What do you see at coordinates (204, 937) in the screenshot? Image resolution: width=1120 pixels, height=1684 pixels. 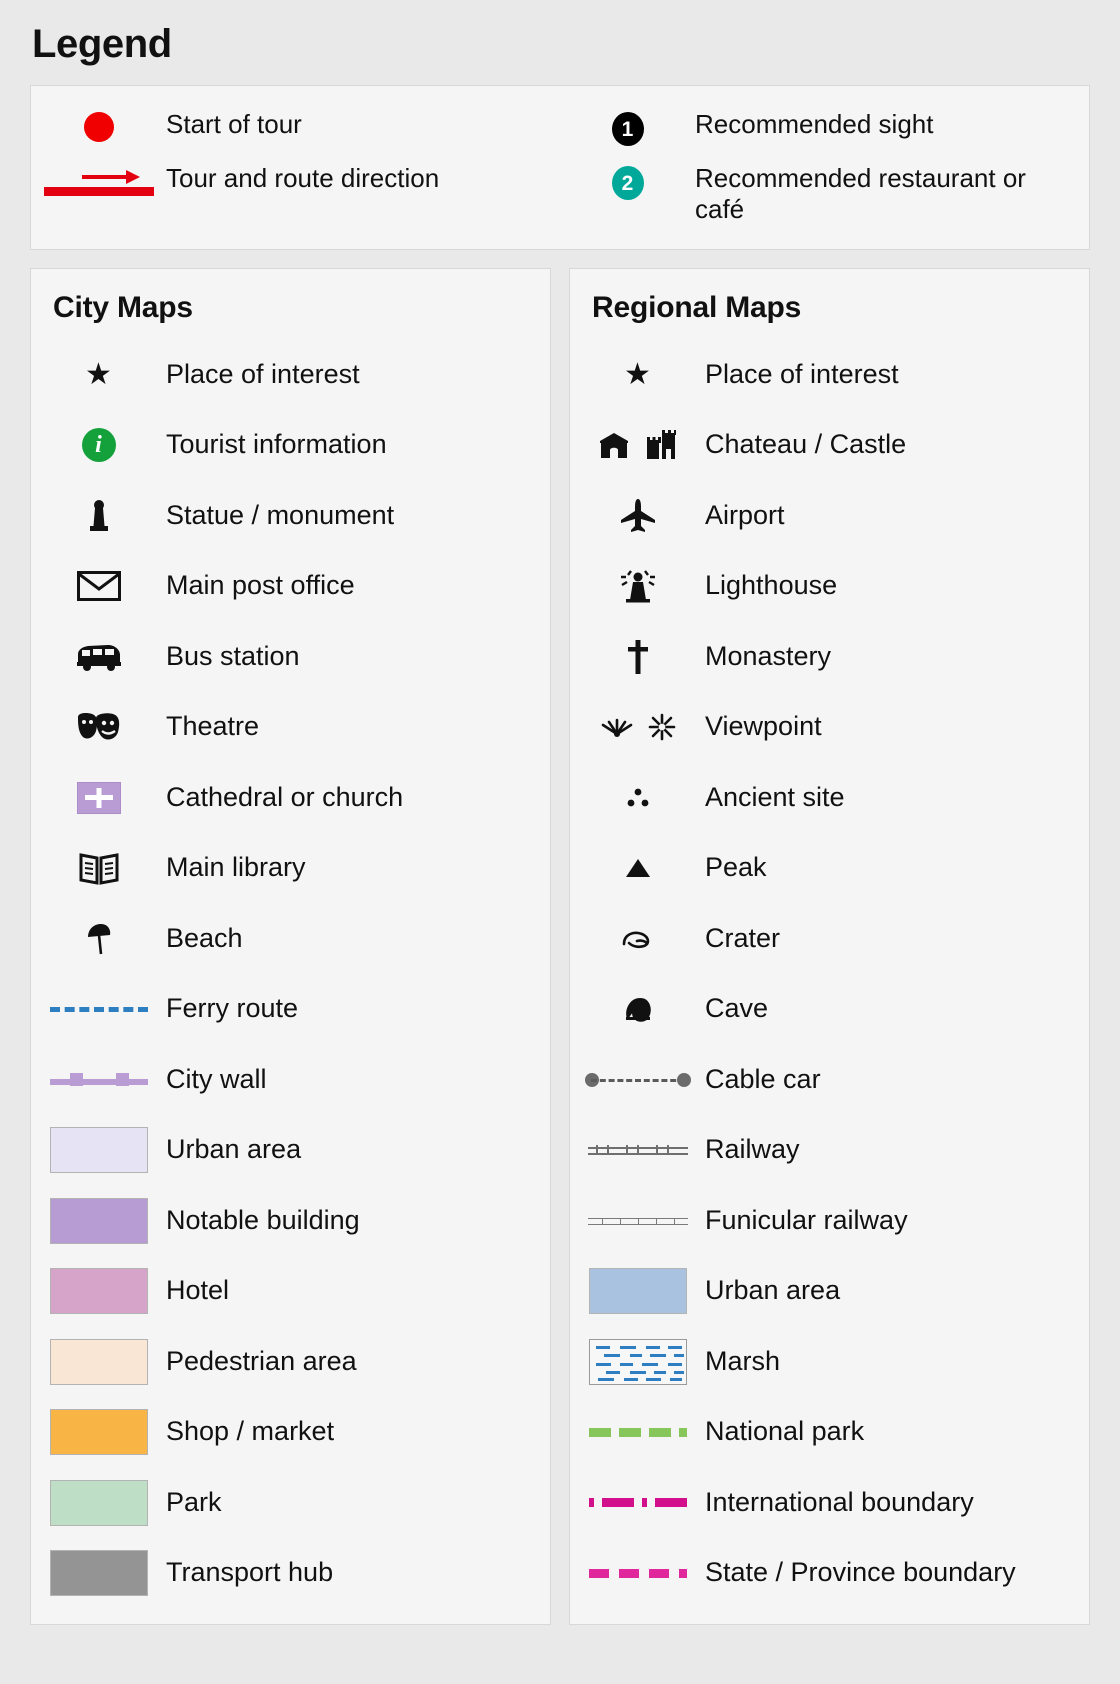 I see `legend-row-label: Beach` at bounding box center [204, 937].